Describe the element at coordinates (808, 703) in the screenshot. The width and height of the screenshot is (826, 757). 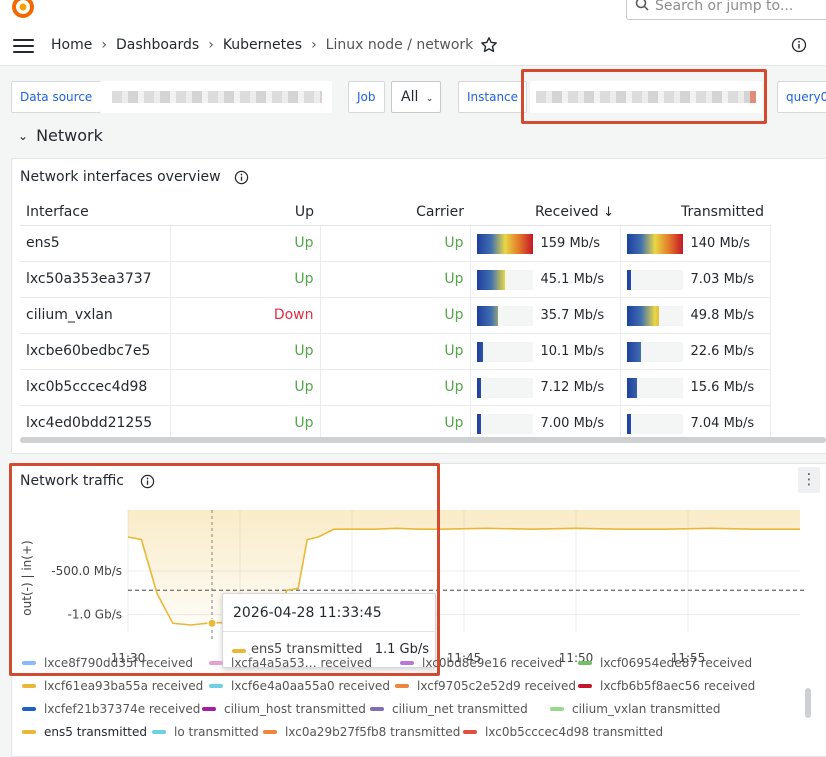
I see `legend-scrollbar` at that location.